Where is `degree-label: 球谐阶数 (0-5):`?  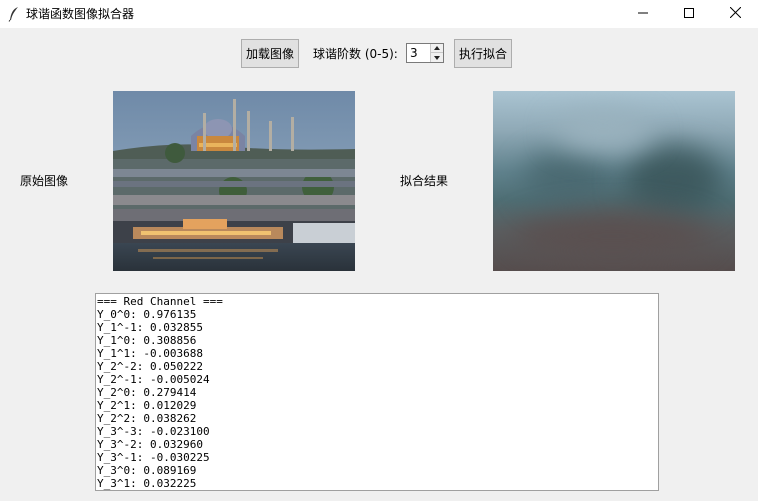
degree-label: 球谐阶数 (0-5): is located at coordinates (355, 54).